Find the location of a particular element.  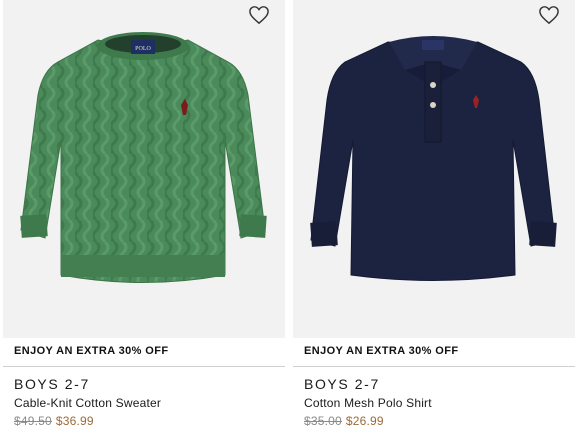

product-name-link: Cotton Mesh Polo Shirt is located at coordinates (368, 403).